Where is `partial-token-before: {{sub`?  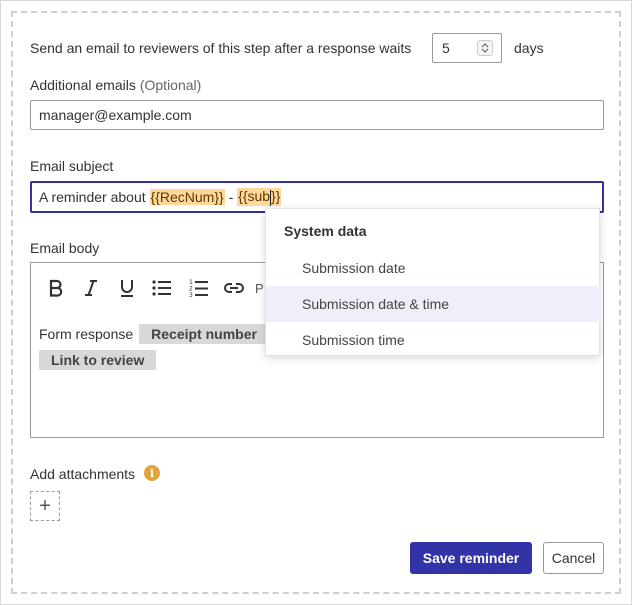 partial-token-before: {{sub is located at coordinates (254, 196).